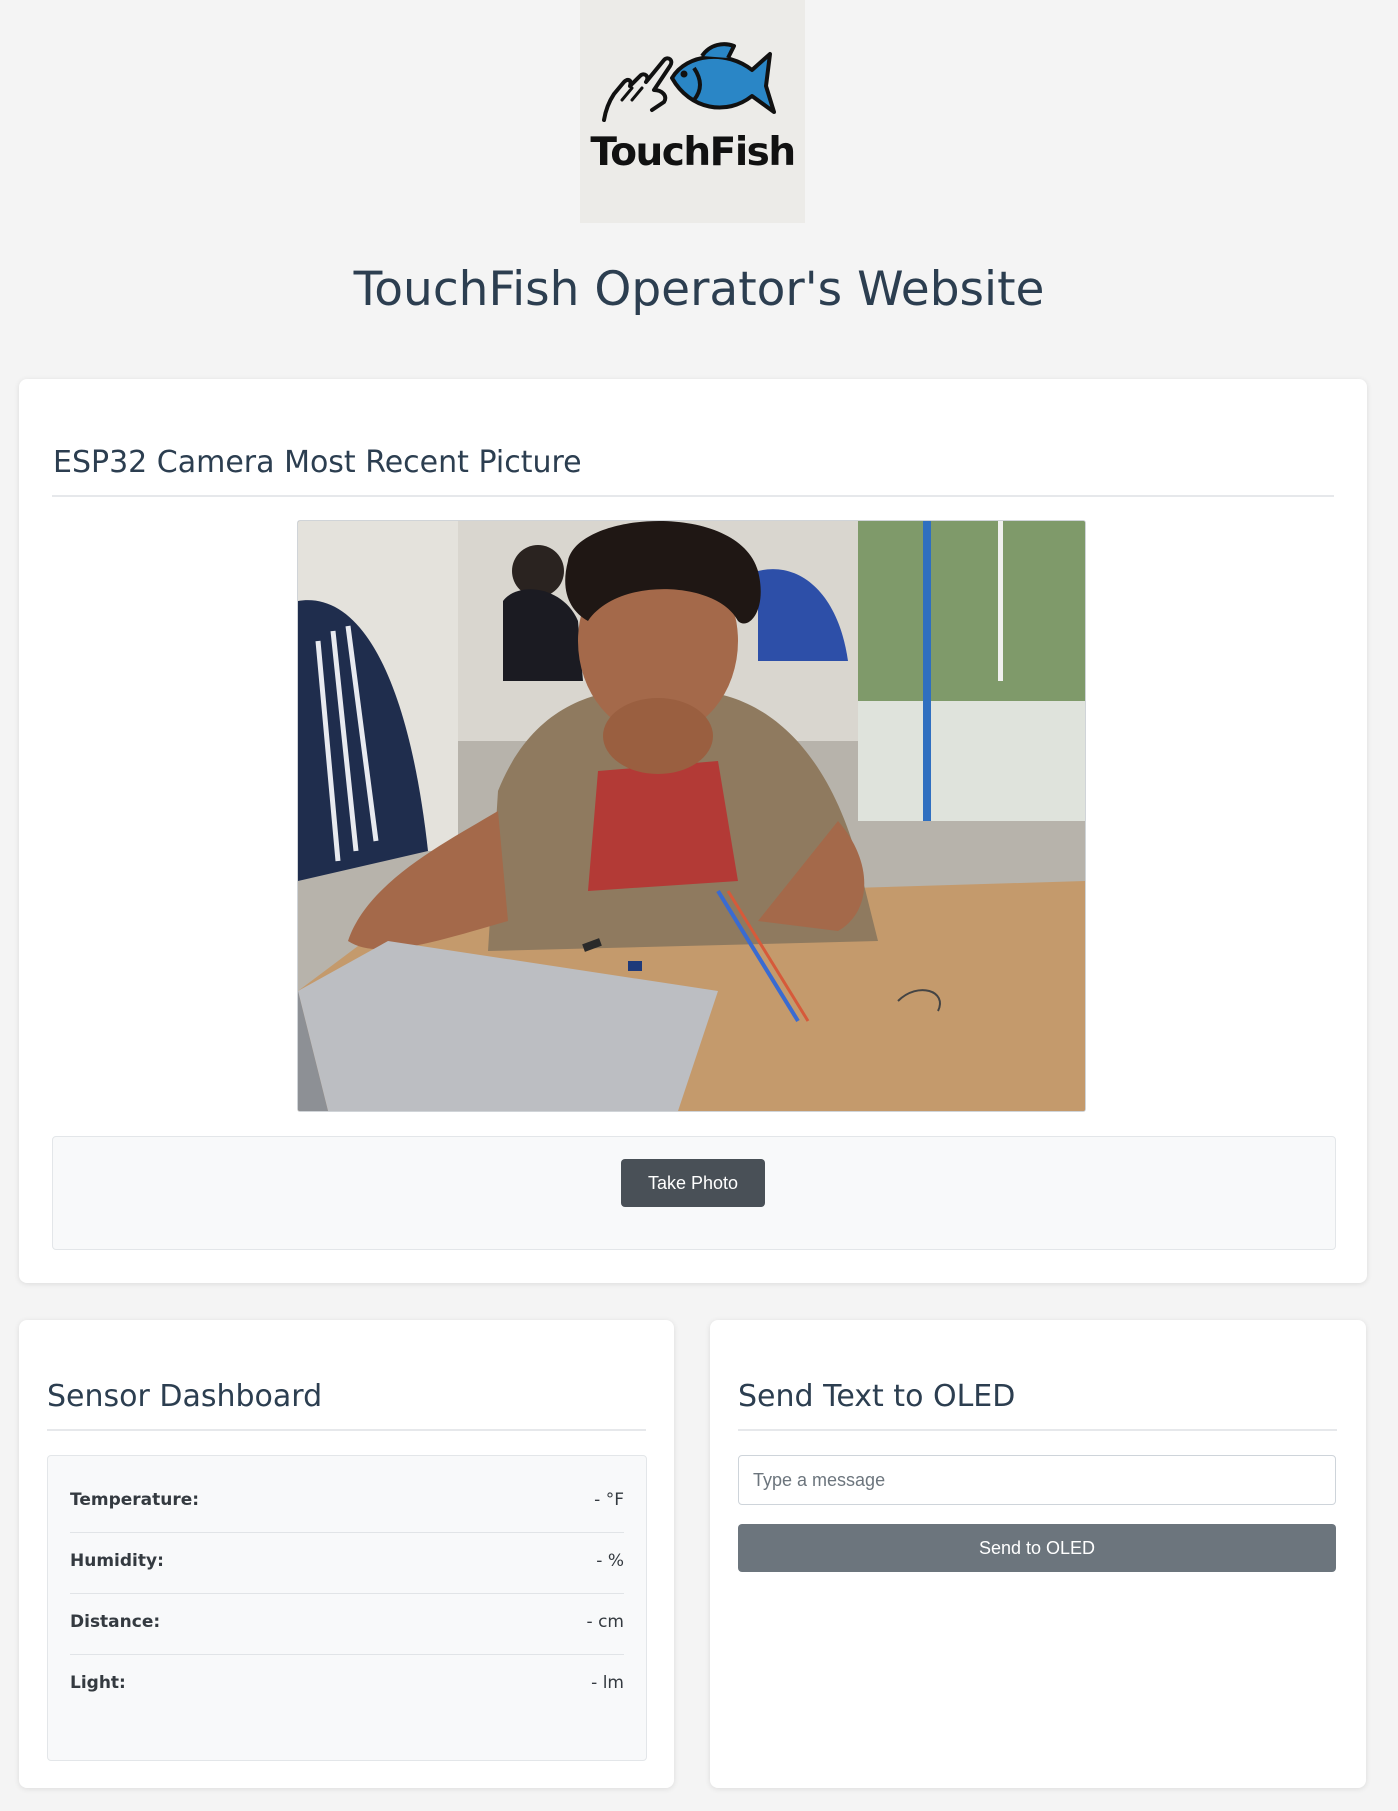 The width and height of the screenshot is (1398, 1811). I want to click on hand-touching-fish-icon, so click(689, 82).